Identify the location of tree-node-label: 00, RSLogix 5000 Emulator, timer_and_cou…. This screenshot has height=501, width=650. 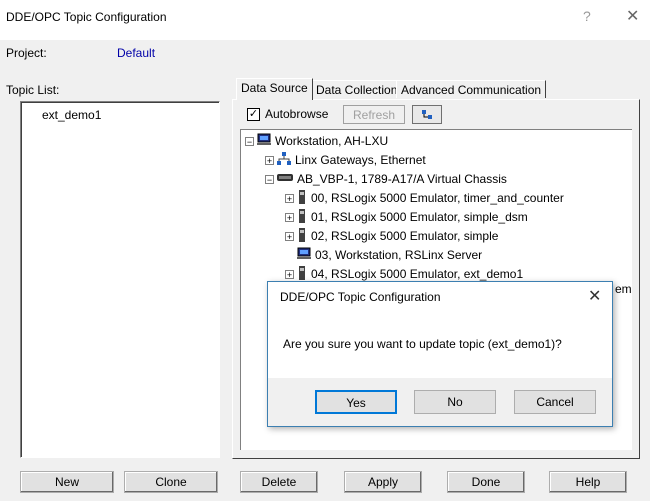
(437, 198).